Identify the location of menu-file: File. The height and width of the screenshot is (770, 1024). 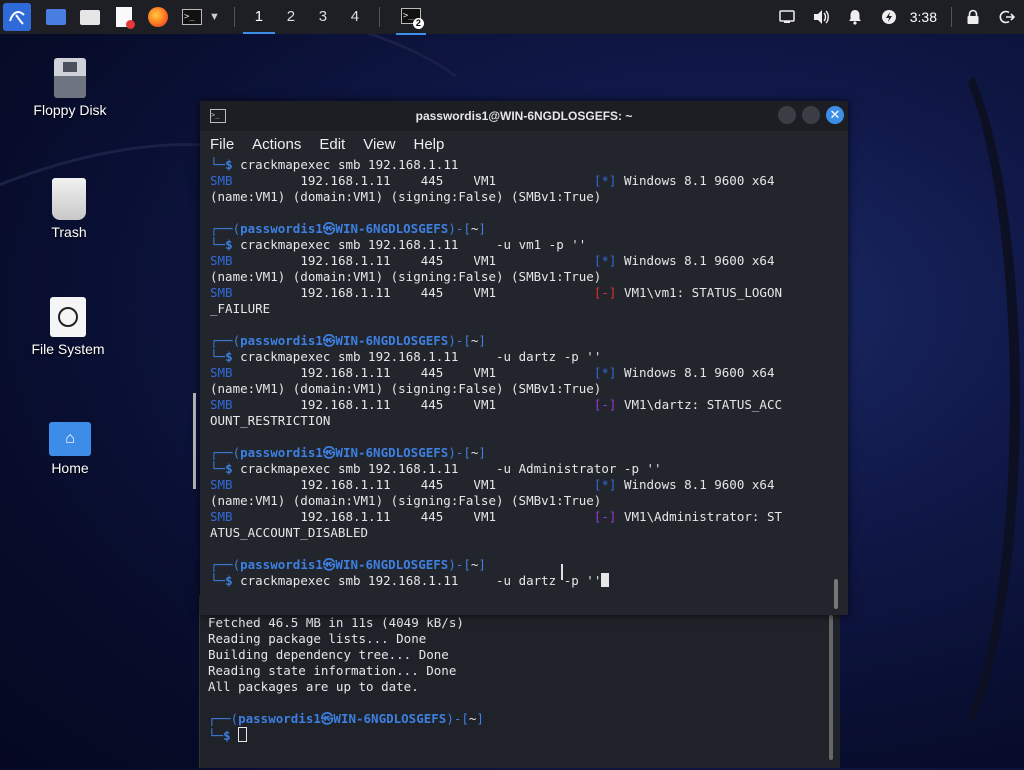
(222, 144).